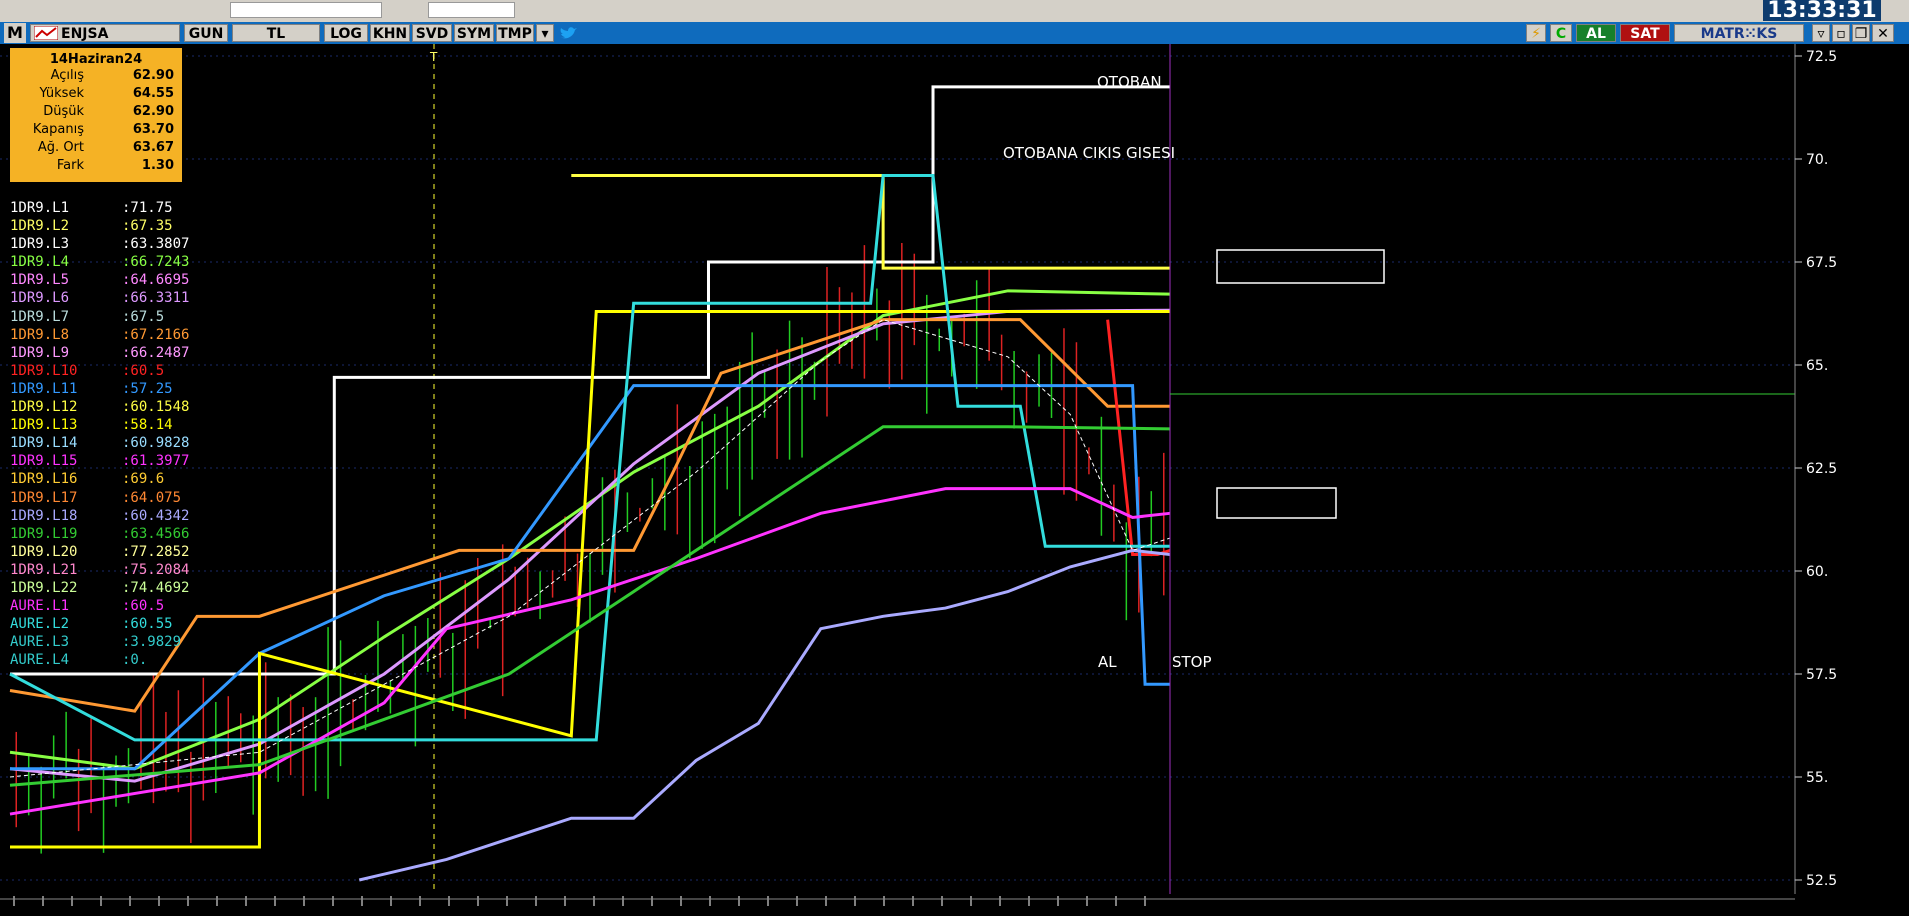  Describe the element at coordinates (1821, 881) in the screenshot. I see `y-tick-label: 52.5` at that location.